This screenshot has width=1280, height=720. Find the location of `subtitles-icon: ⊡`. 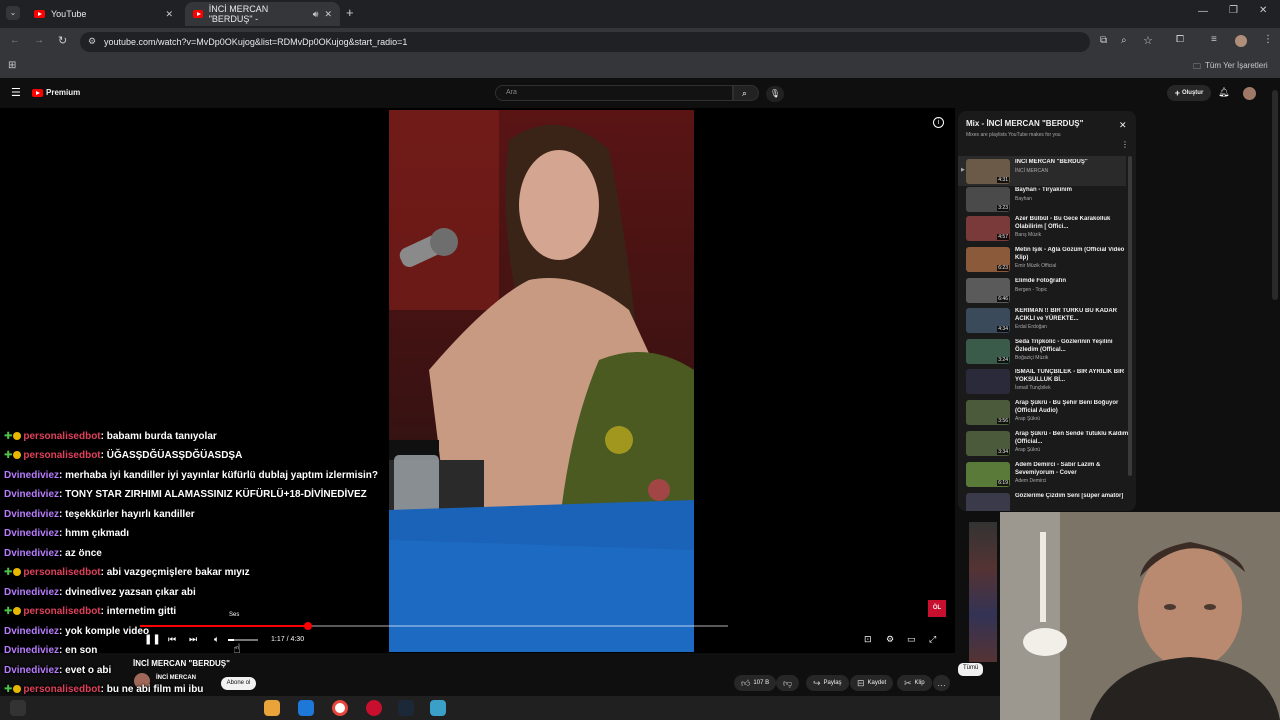

subtitles-icon: ⊡ is located at coordinates (868, 639).